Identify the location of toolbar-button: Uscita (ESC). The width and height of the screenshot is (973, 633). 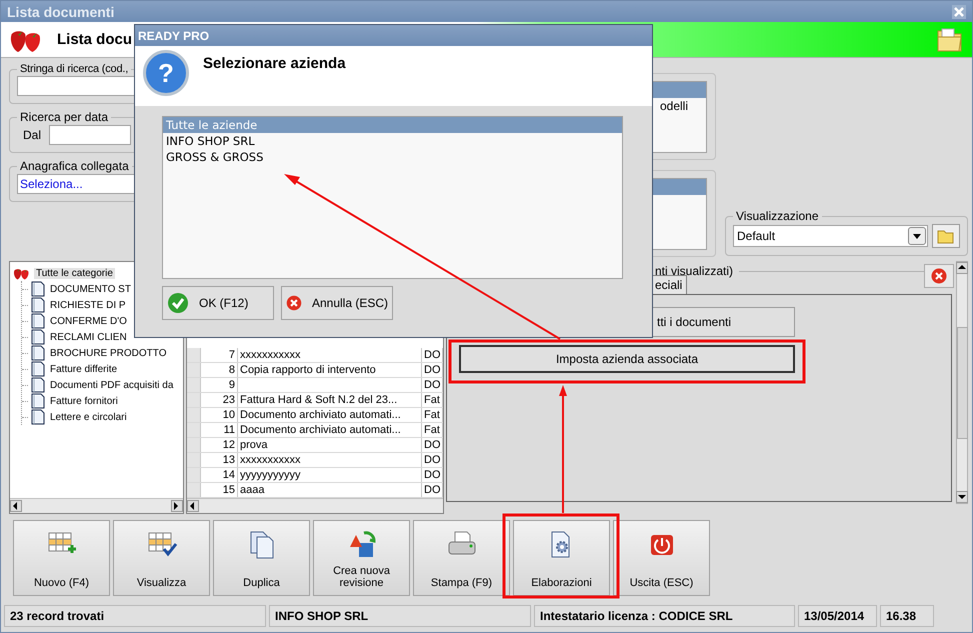
(661, 558).